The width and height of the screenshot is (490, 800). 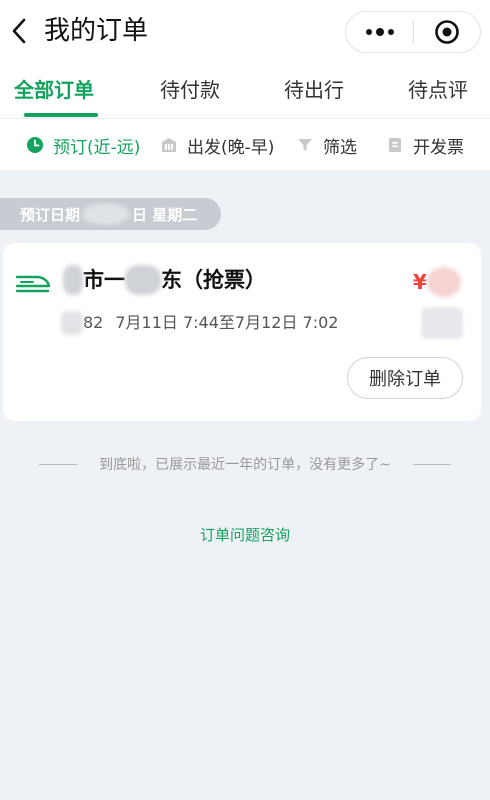 What do you see at coordinates (405, 378) in the screenshot?
I see `delete-order-button: 删除订单` at bounding box center [405, 378].